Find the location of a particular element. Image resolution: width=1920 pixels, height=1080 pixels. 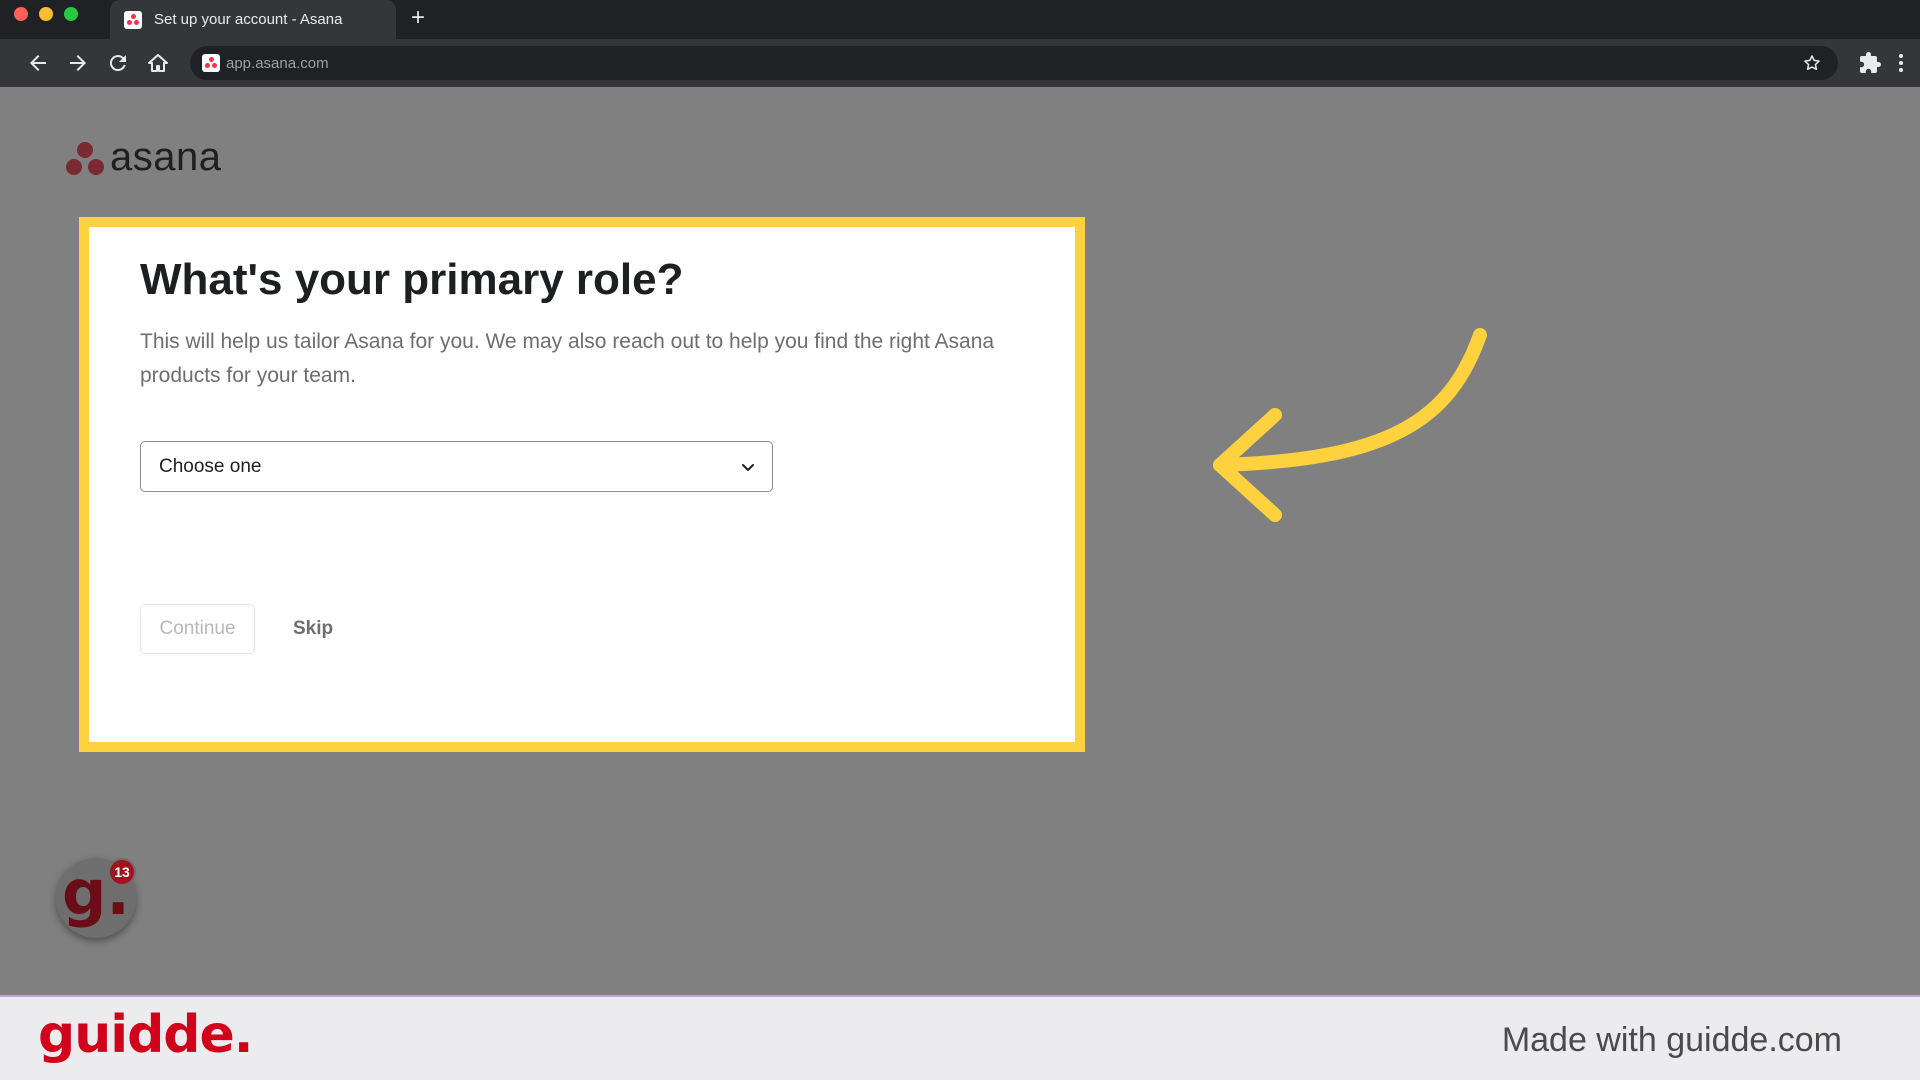

home-icon is located at coordinates (158, 63).